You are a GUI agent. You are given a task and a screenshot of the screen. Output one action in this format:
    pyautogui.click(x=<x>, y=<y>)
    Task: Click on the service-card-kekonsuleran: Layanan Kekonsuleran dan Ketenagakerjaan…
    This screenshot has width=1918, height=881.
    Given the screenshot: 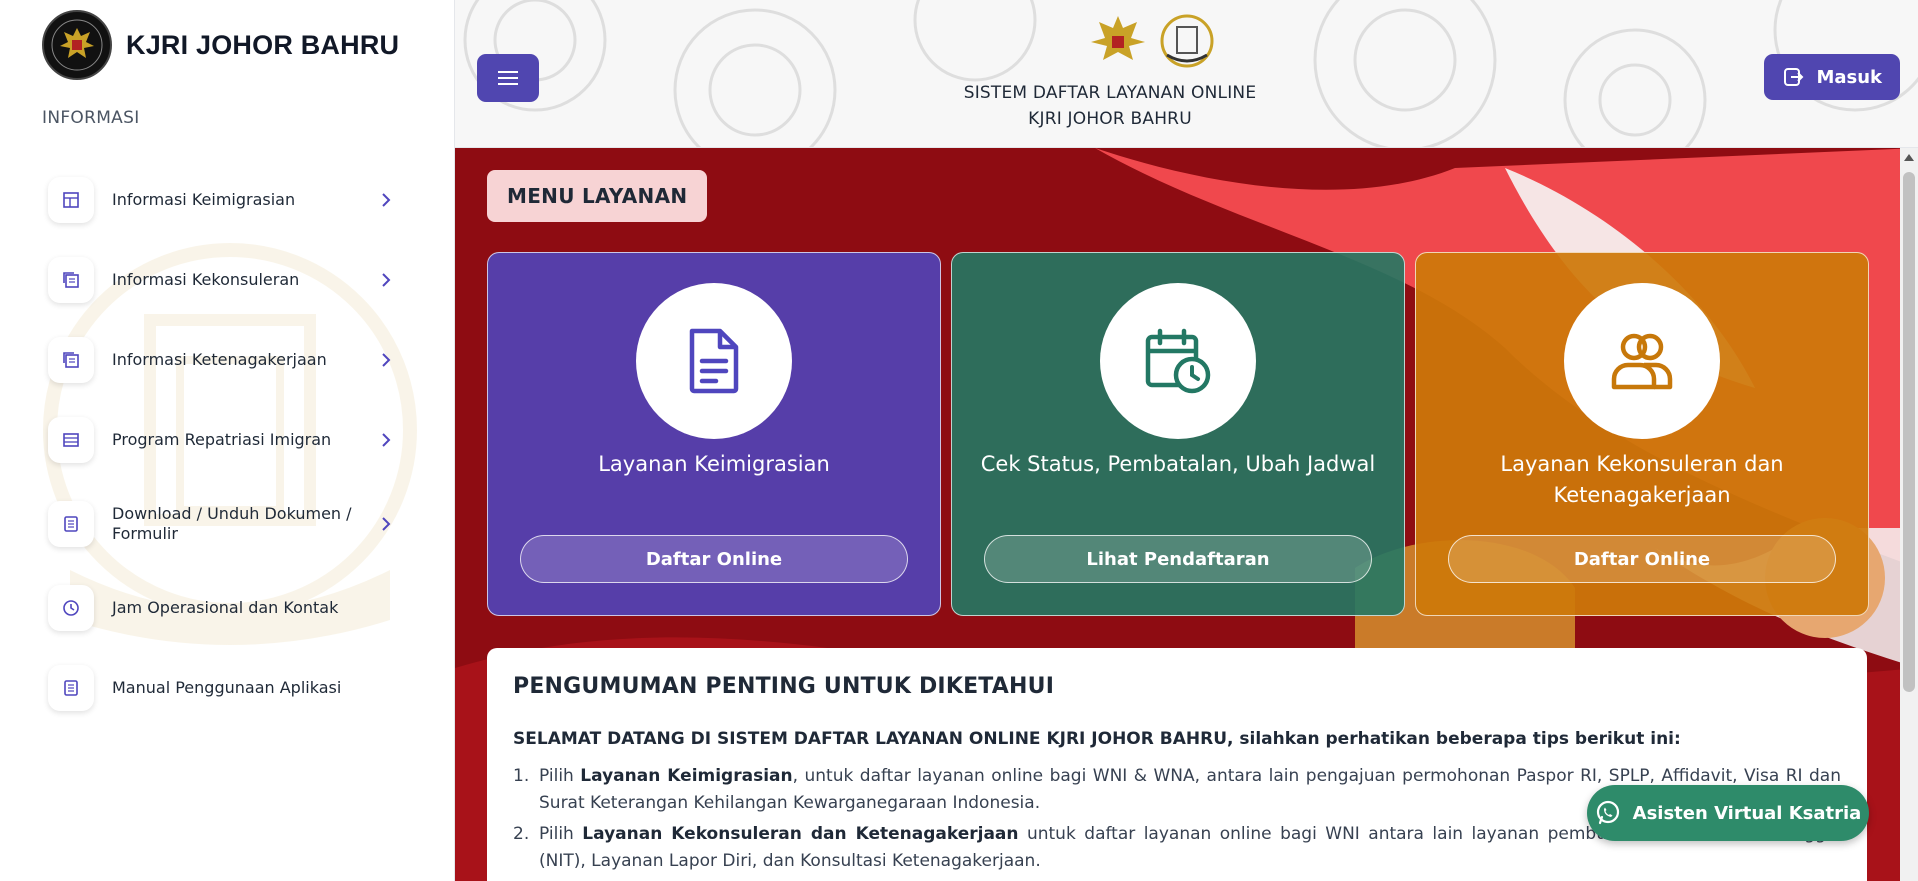 What is the action you would take?
    pyautogui.click(x=1642, y=434)
    